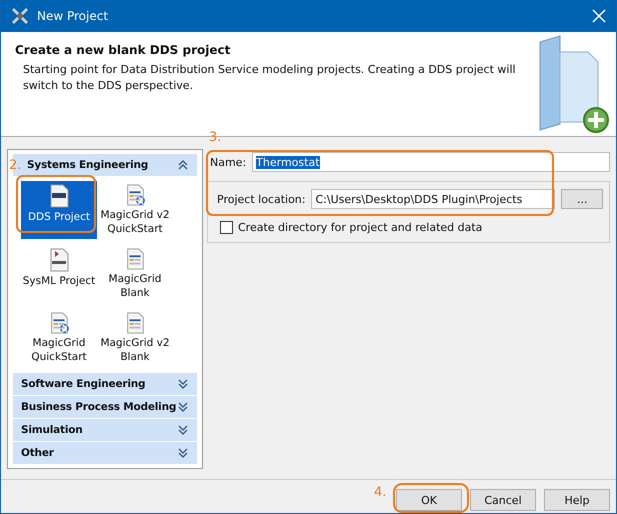 Image resolution: width=617 pixels, height=514 pixels. I want to click on close-icon, so click(599, 16).